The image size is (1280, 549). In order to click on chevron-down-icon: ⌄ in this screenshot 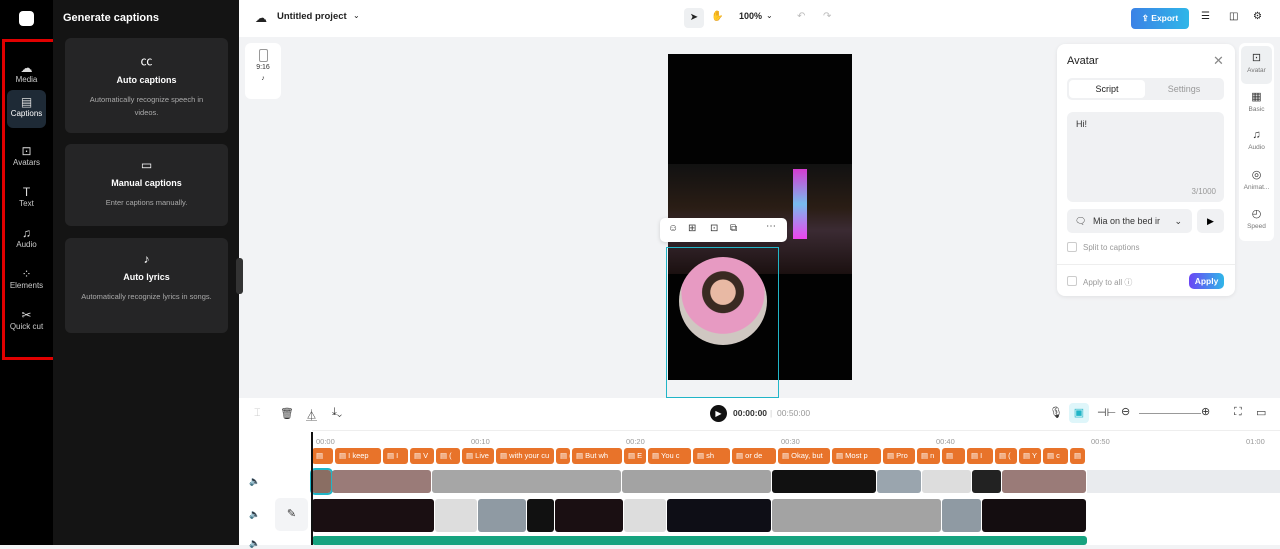, I will do `click(356, 15)`.